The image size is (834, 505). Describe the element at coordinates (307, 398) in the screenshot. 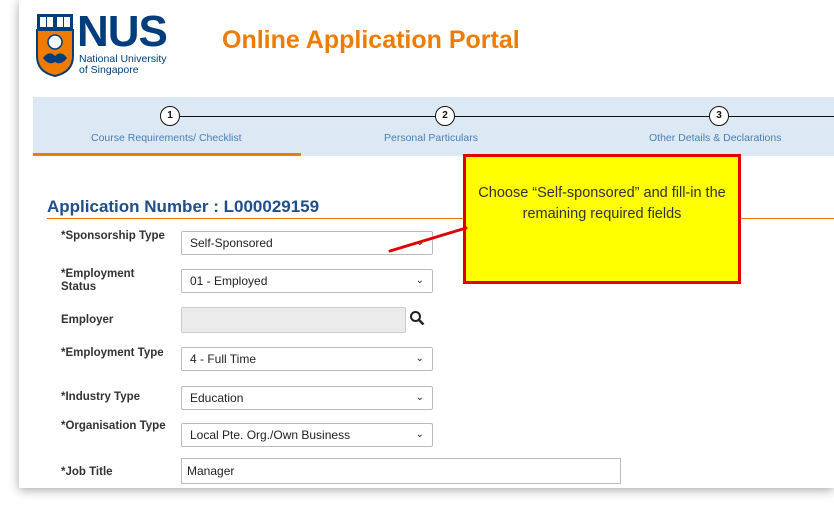

I see `industry-type-select: Education ⌄` at that location.